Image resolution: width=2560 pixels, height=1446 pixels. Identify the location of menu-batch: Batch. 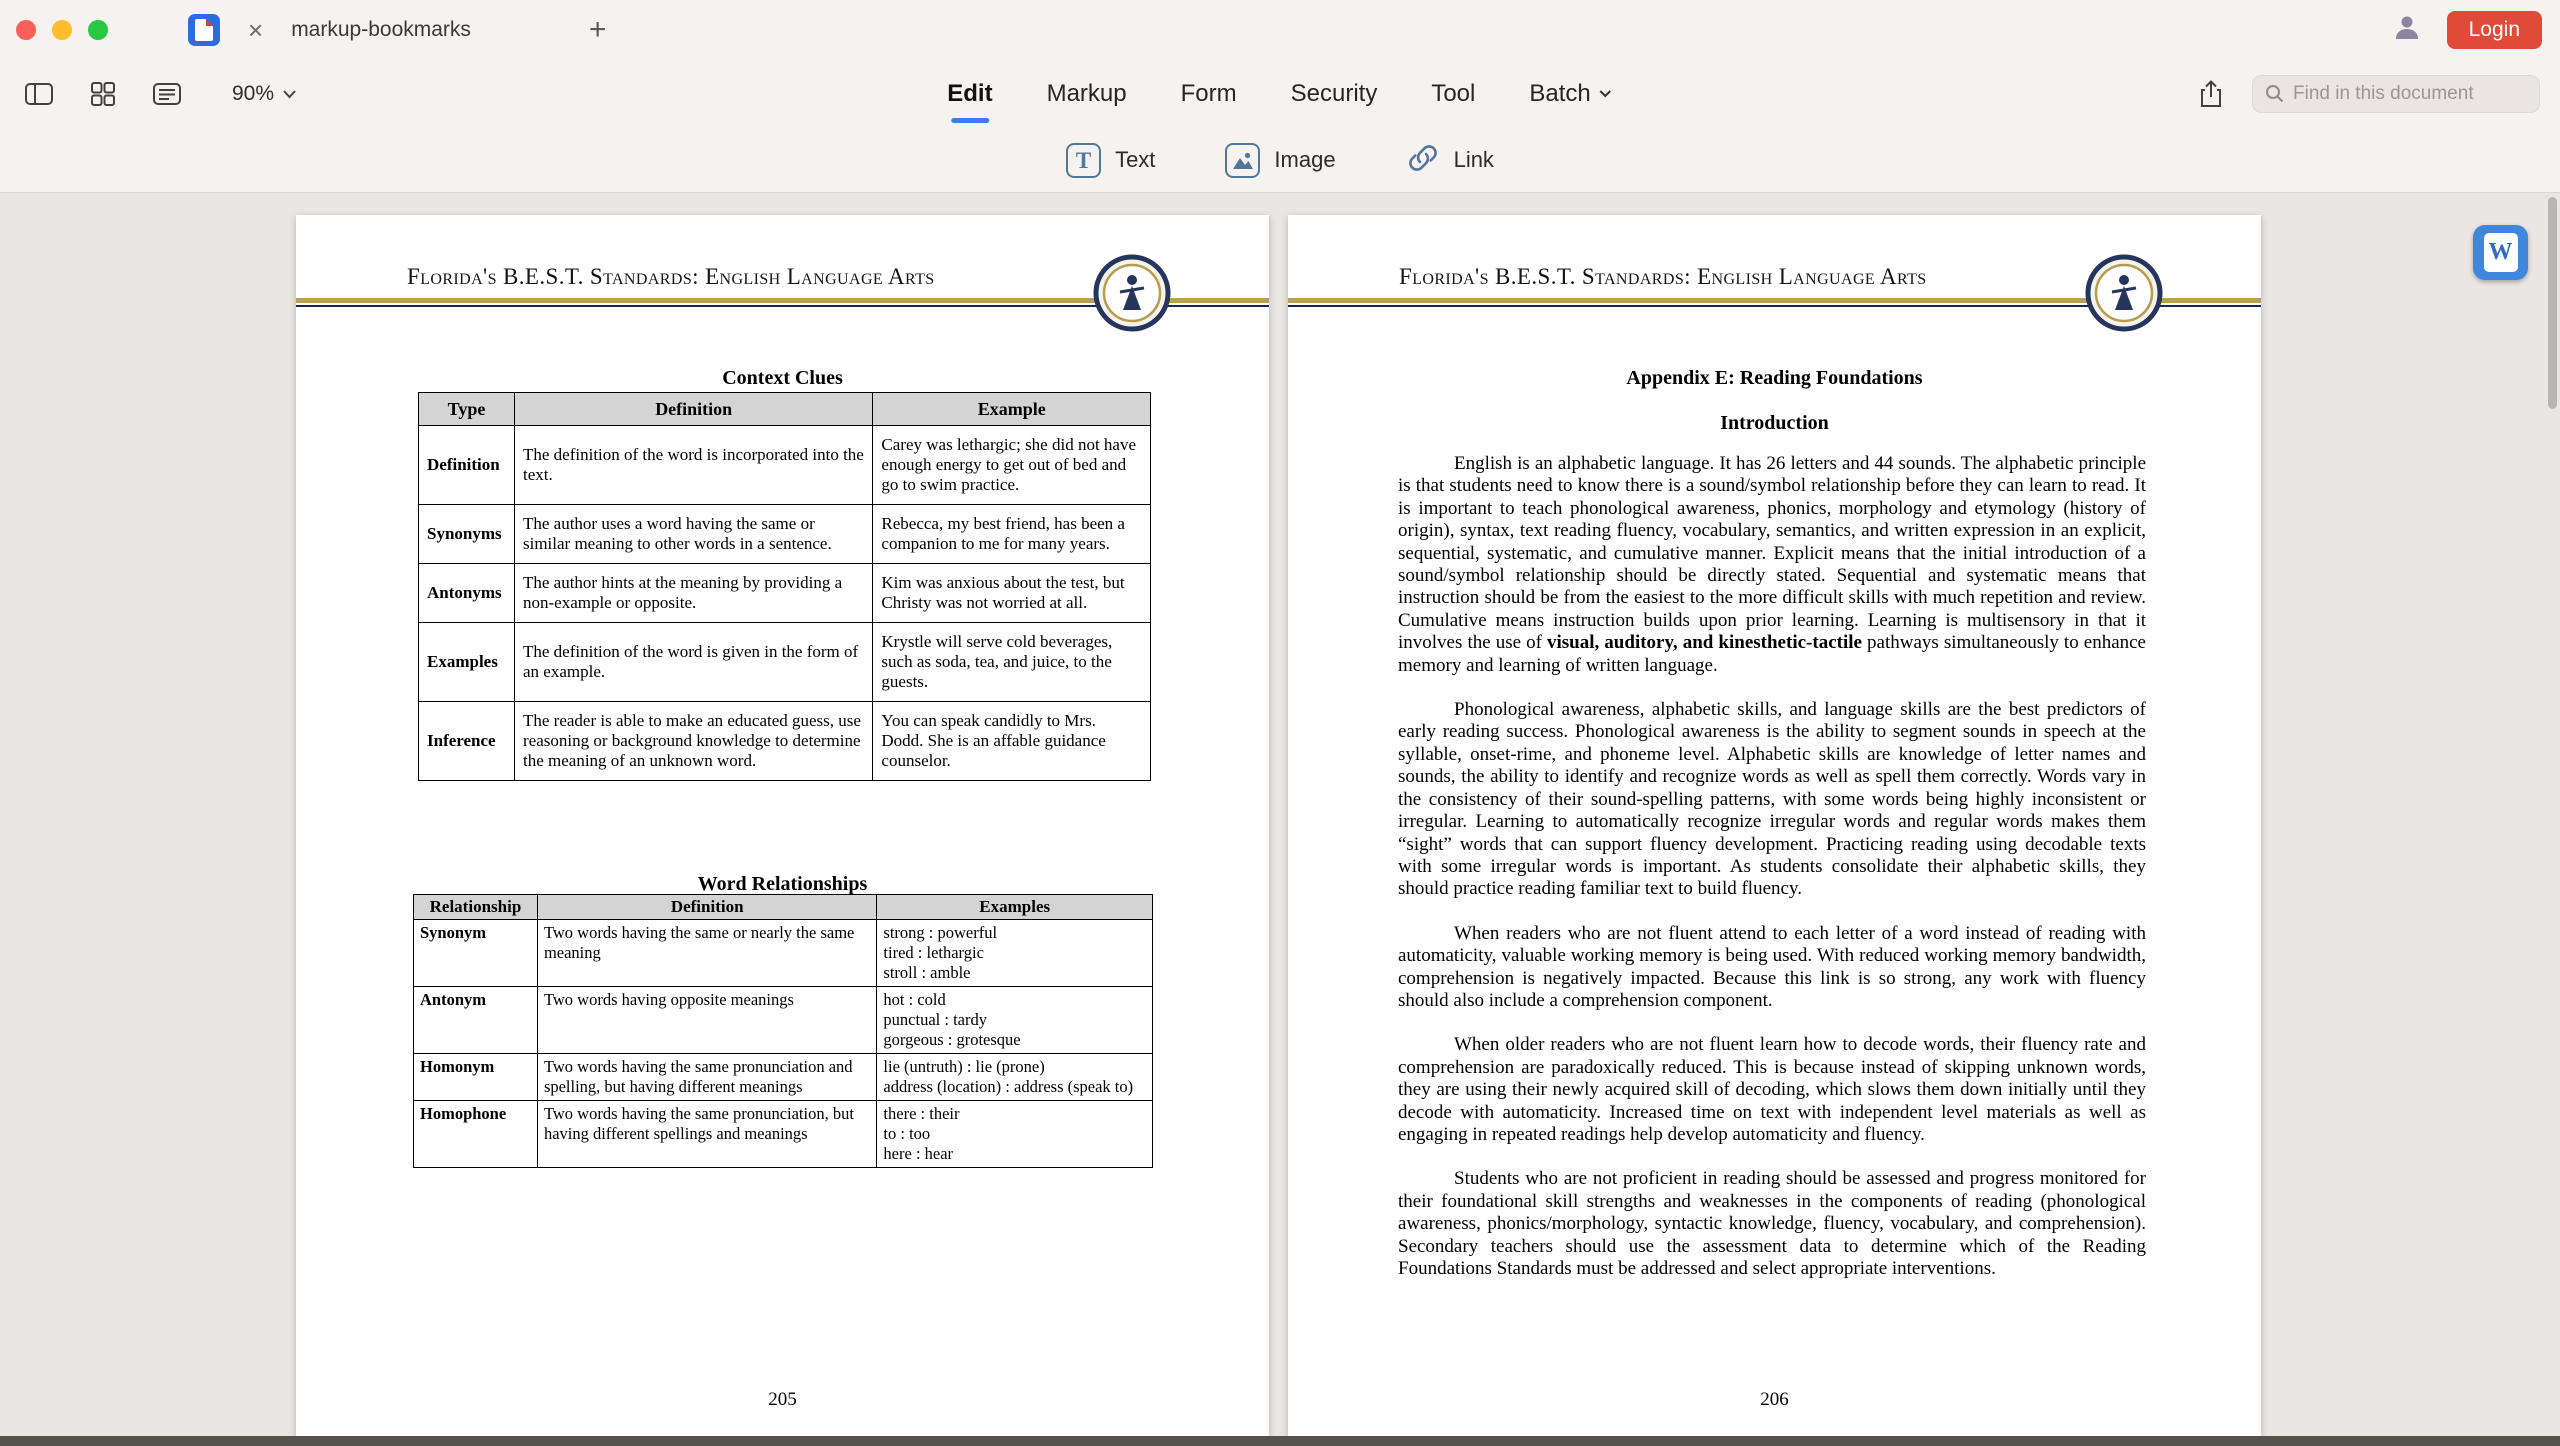
(1570, 93).